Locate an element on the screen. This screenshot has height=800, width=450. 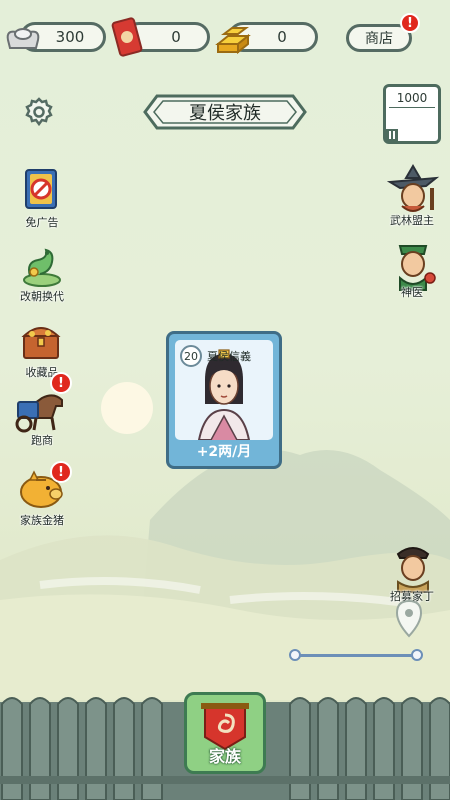
menu-doctor-label: 神医 is located at coordinates (412, 292).